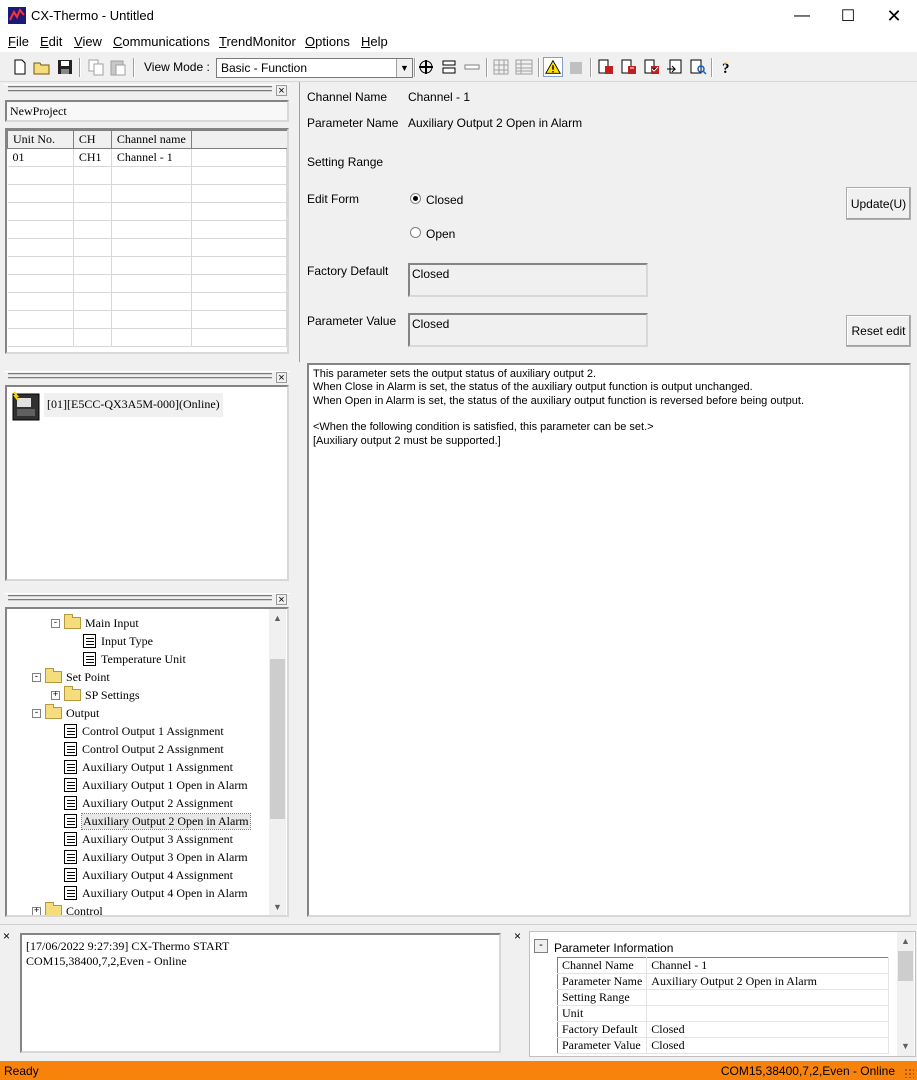  Describe the element at coordinates (42, 67) in the screenshot. I see `open-folder-icon` at that location.